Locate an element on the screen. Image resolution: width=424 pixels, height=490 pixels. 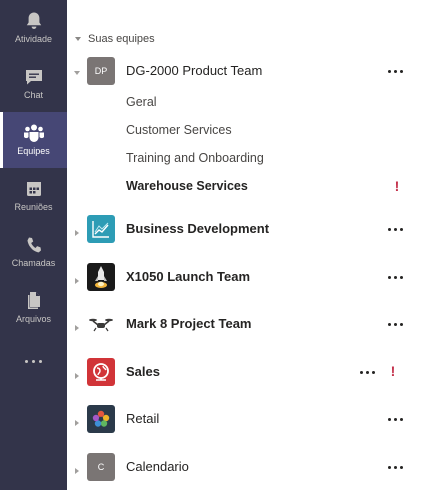
team-name: Mark 8 Project Team is located at coordinates (189, 323).